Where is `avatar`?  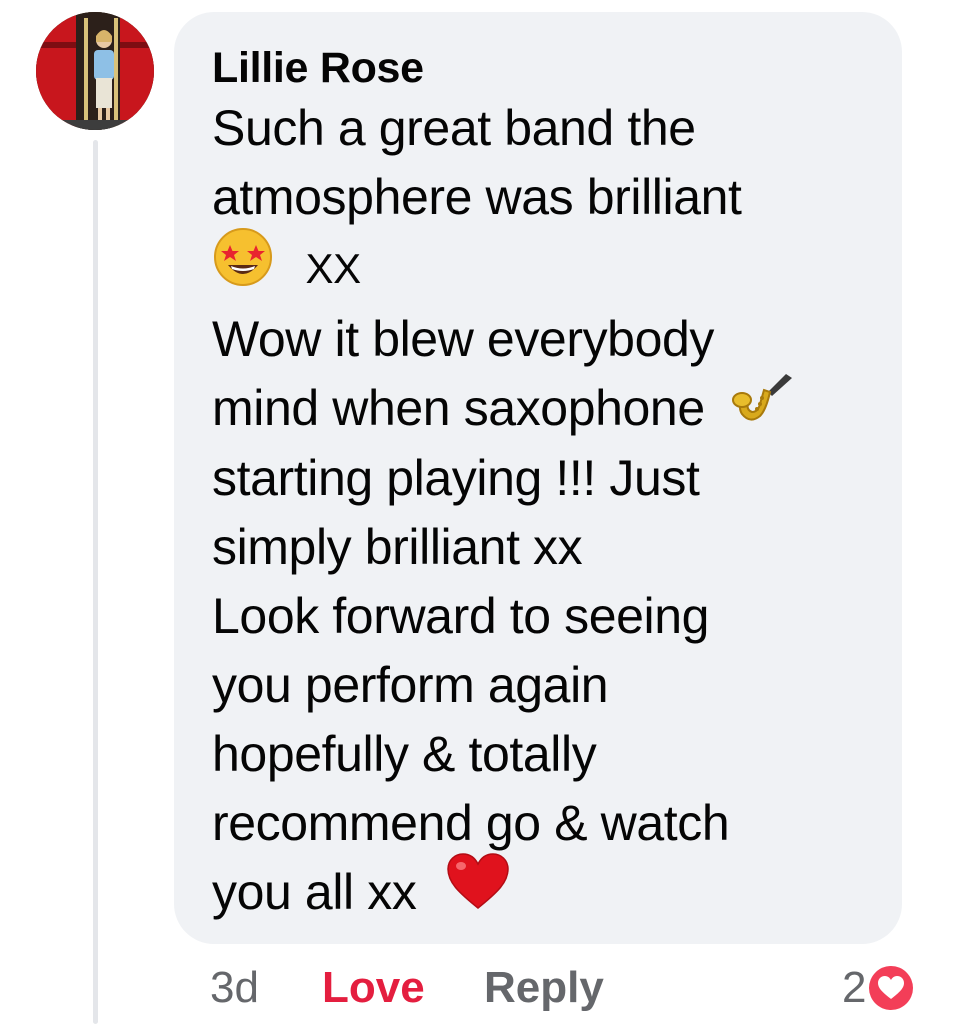
avatar is located at coordinates (95, 71).